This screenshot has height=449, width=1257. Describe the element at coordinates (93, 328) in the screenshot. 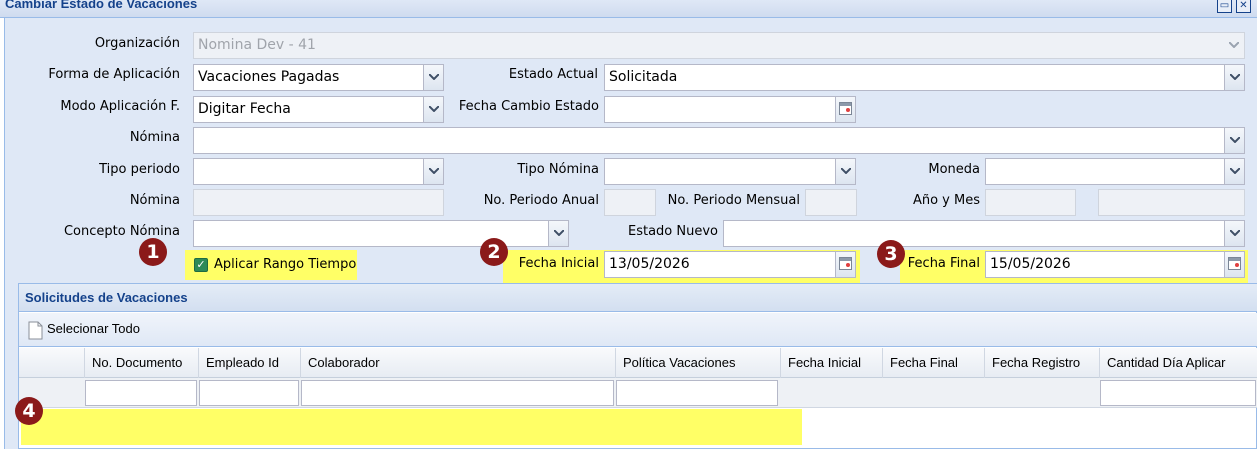

I see `select-all-button: Selecionar Todo` at that location.